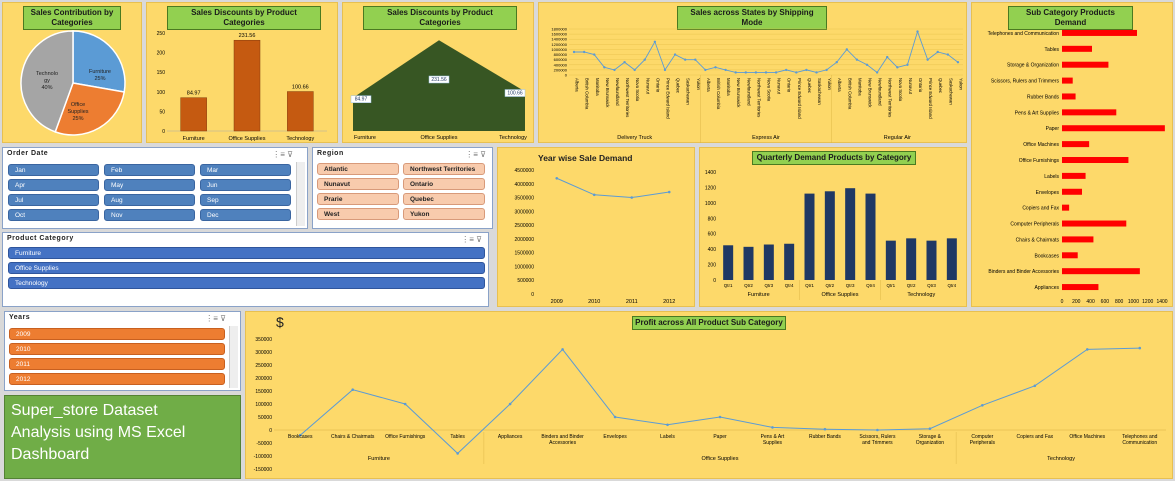 This screenshot has width=1175, height=481. I want to click on quarter-ytick-3: 800, so click(712, 219).